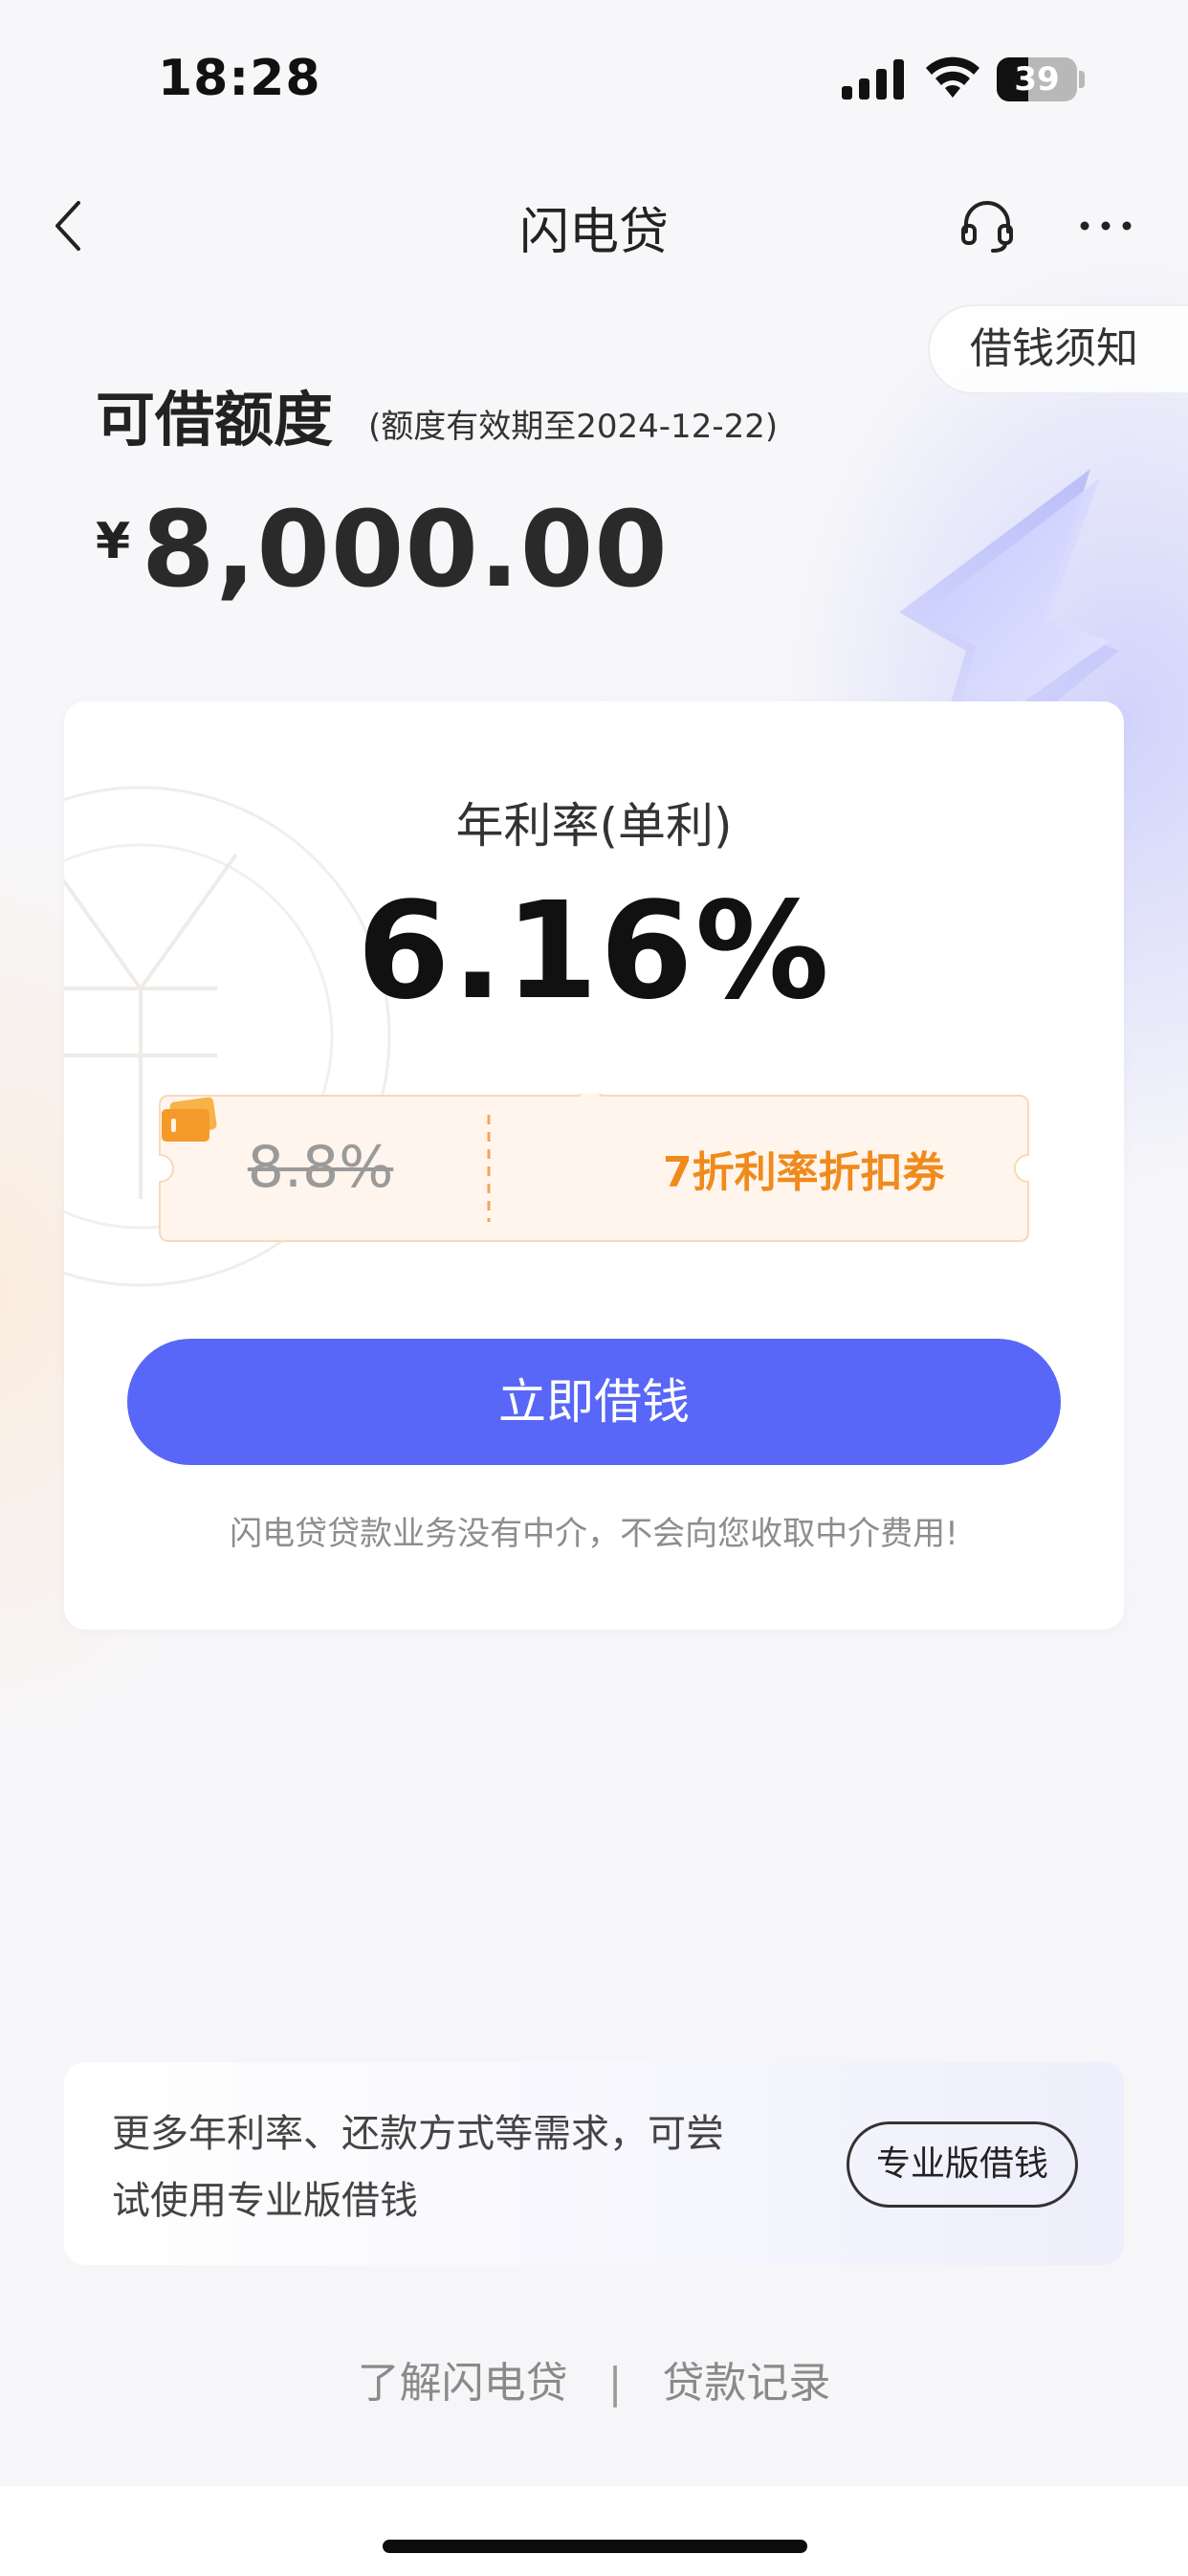  Describe the element at coordinates (594, 1402) in the screenshot. I see `borrow-now-button: 立即借钱` at that location.